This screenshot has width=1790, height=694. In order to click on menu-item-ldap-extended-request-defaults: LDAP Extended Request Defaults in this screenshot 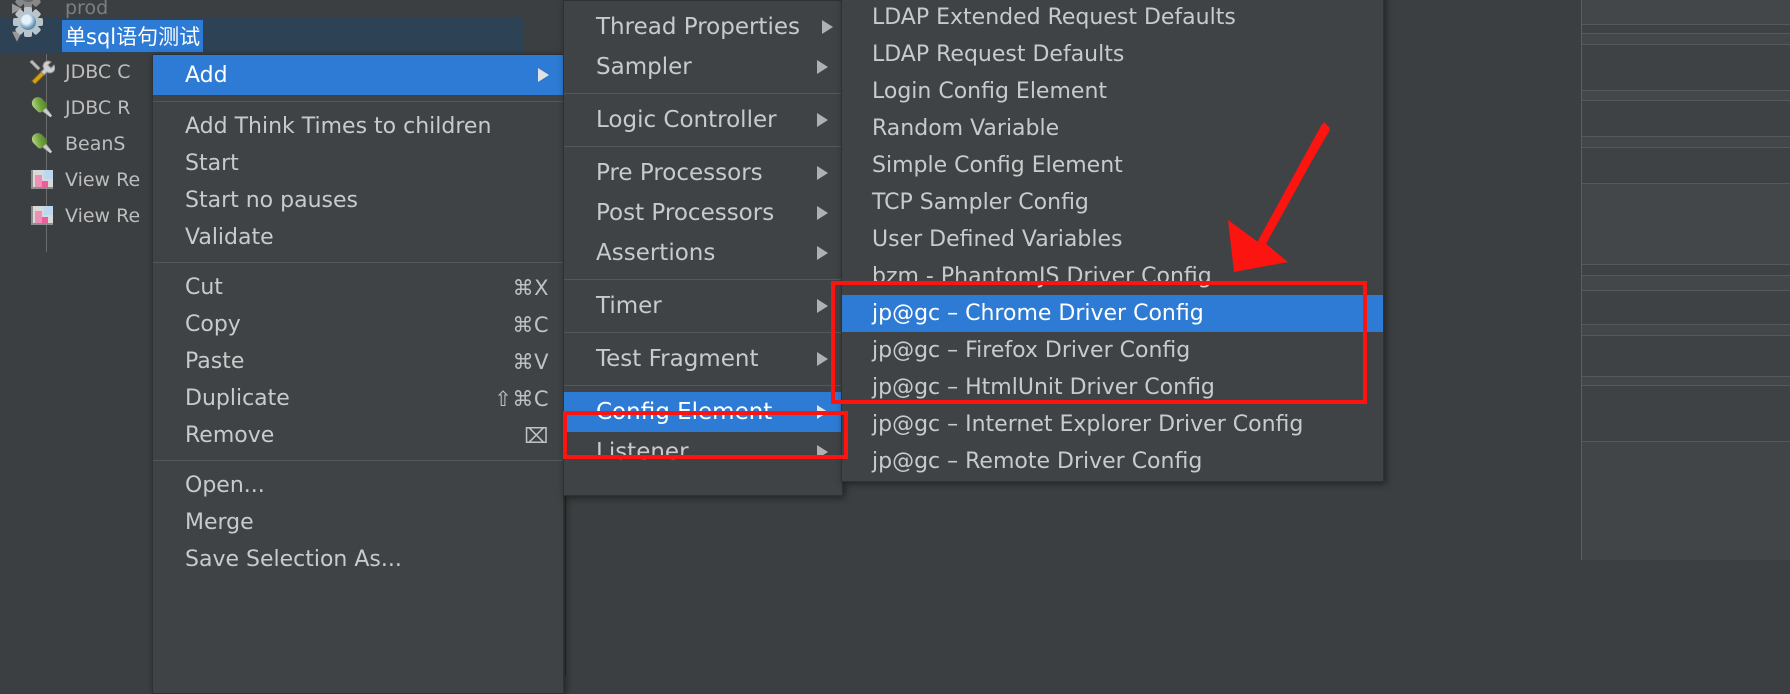, I will do `click(1112, 18)`.